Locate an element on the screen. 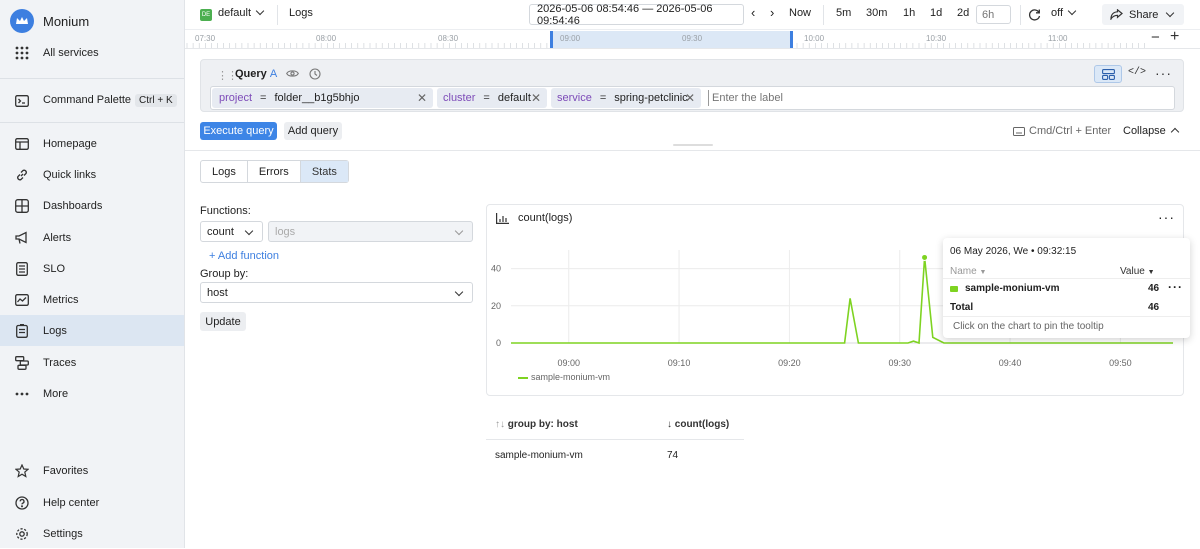  sidebar-item-logs: Logs is located at coordinates (92, 330).